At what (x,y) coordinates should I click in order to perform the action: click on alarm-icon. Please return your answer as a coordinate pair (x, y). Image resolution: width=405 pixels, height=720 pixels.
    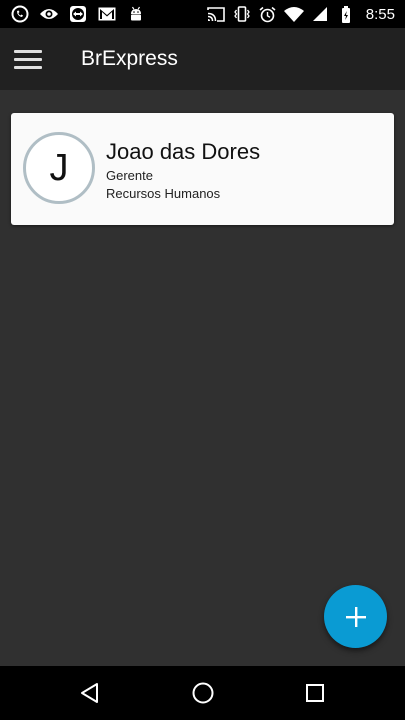
    Looking at the image, I should click on (268, 14).